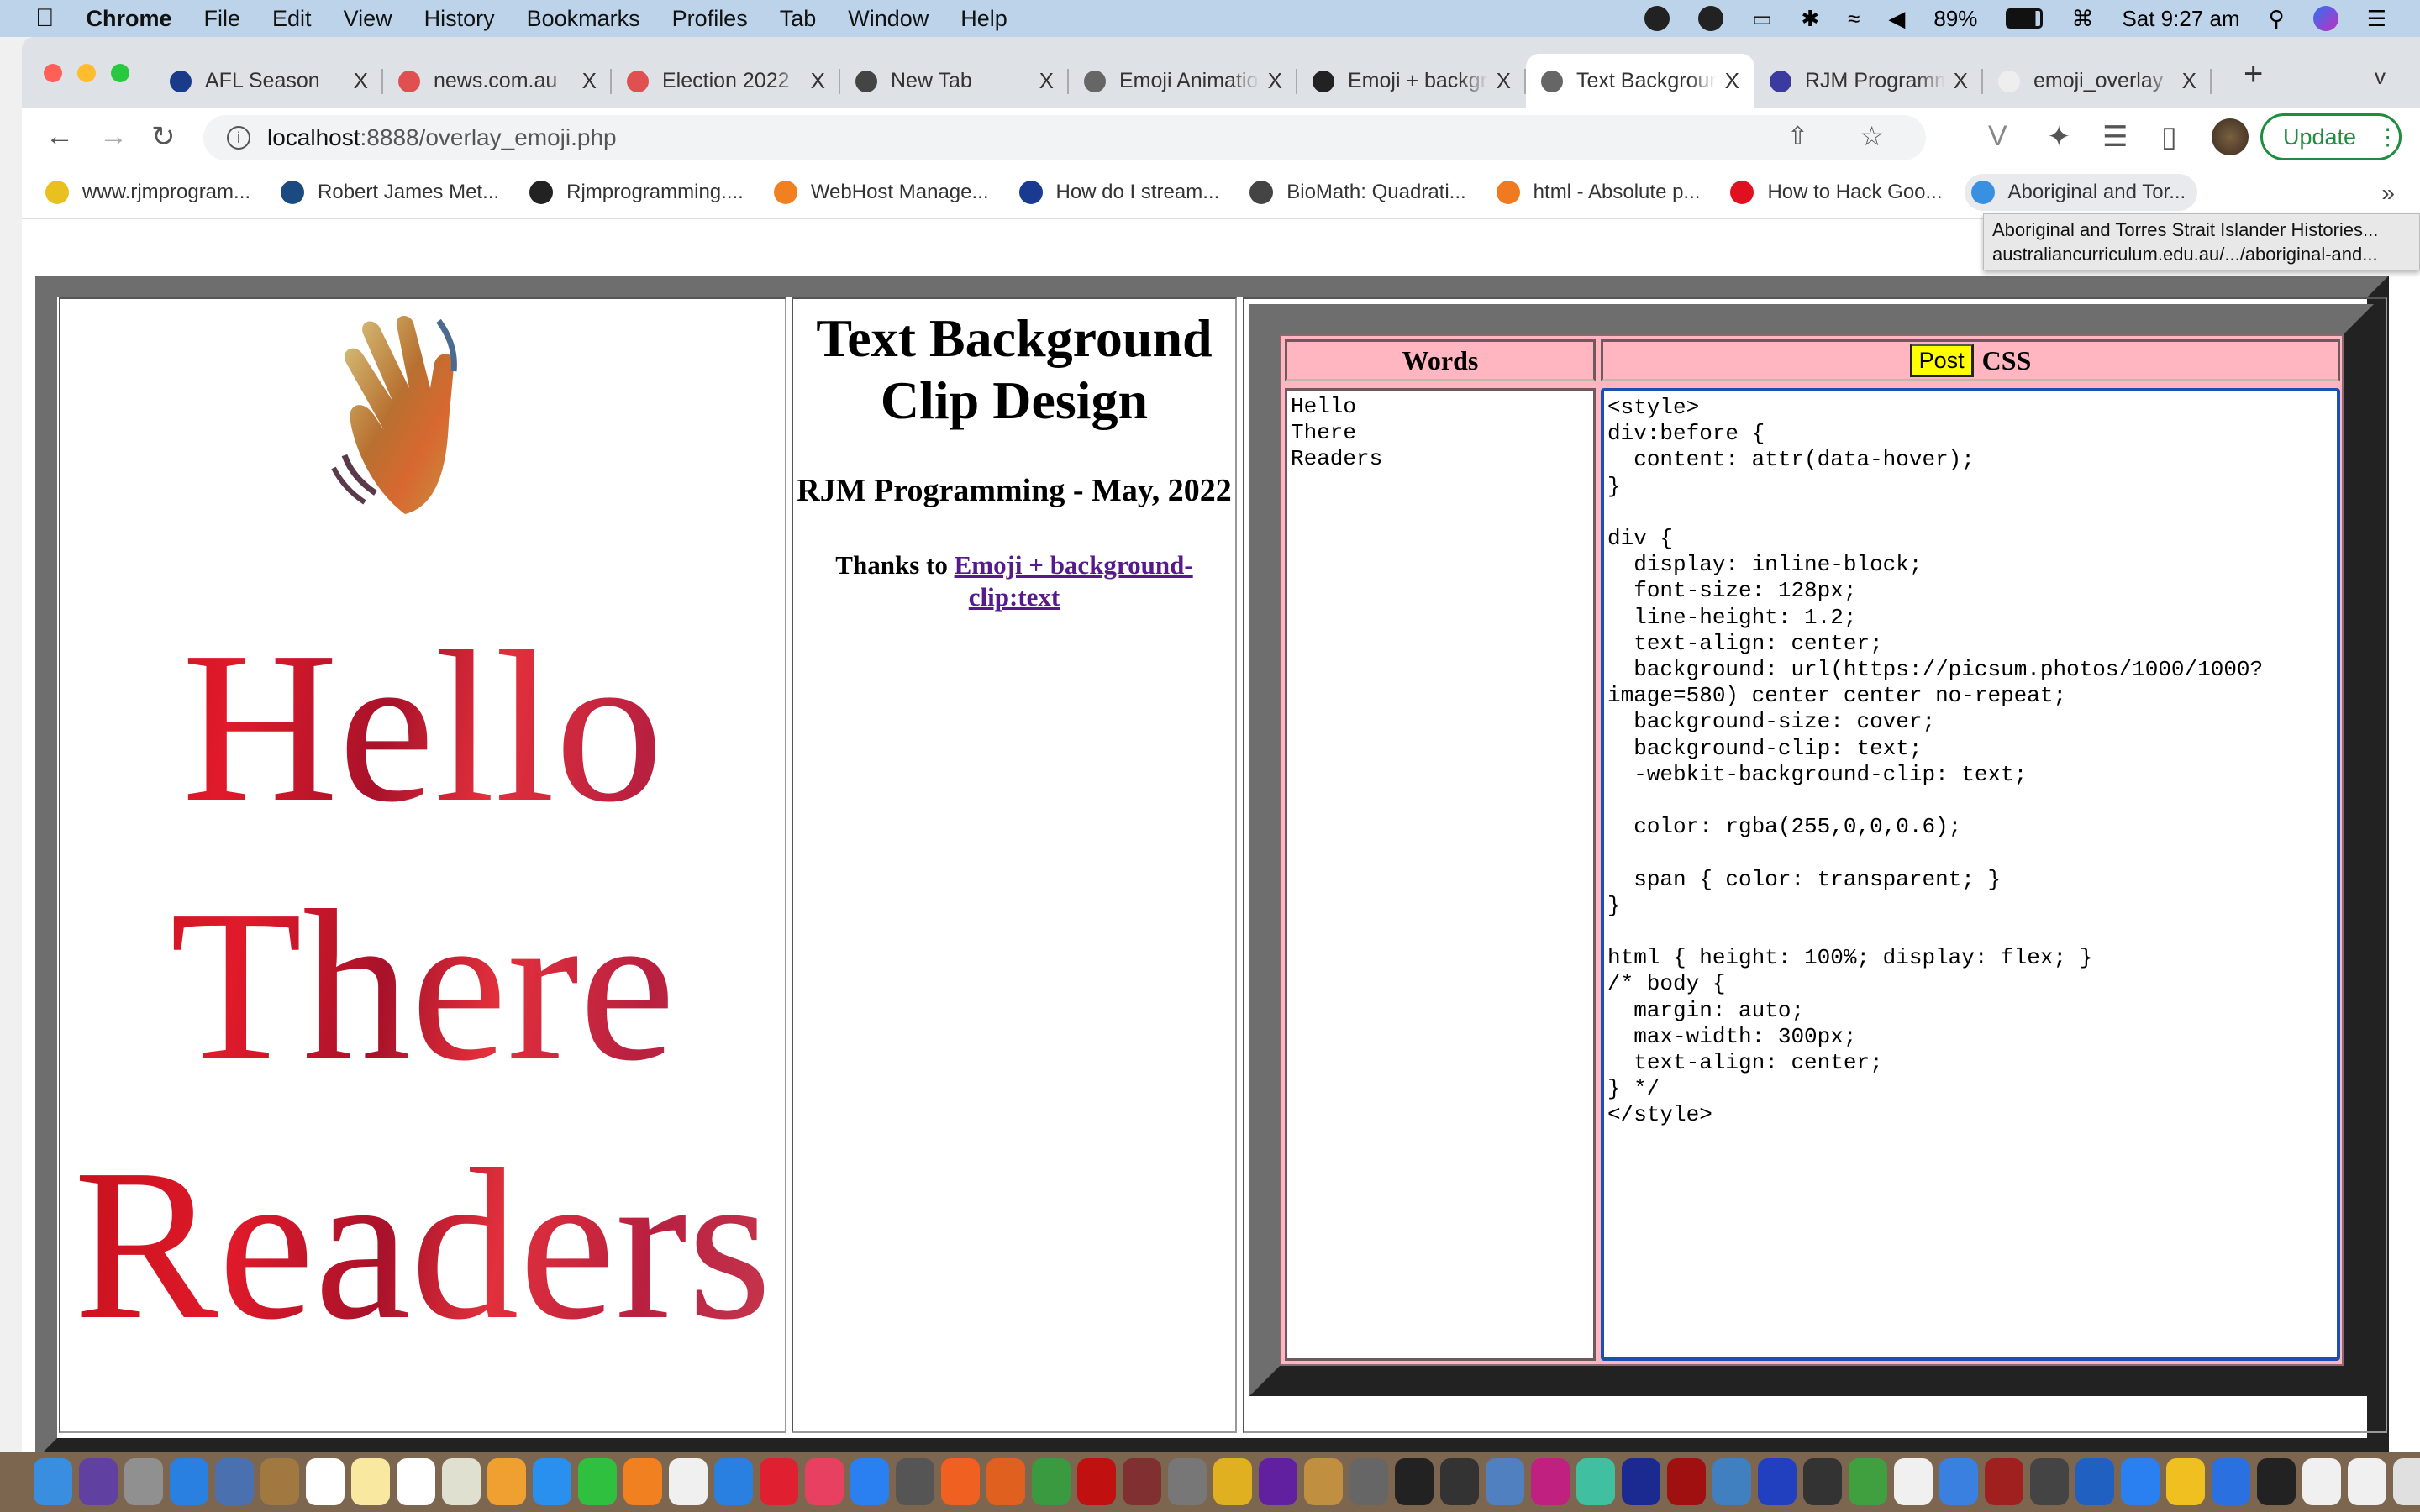 The height and width of the screenshot is (1512, 2420). Describe the element at coordinates (1710, 18) in the screenshot. I see `avast-icon` at that location.